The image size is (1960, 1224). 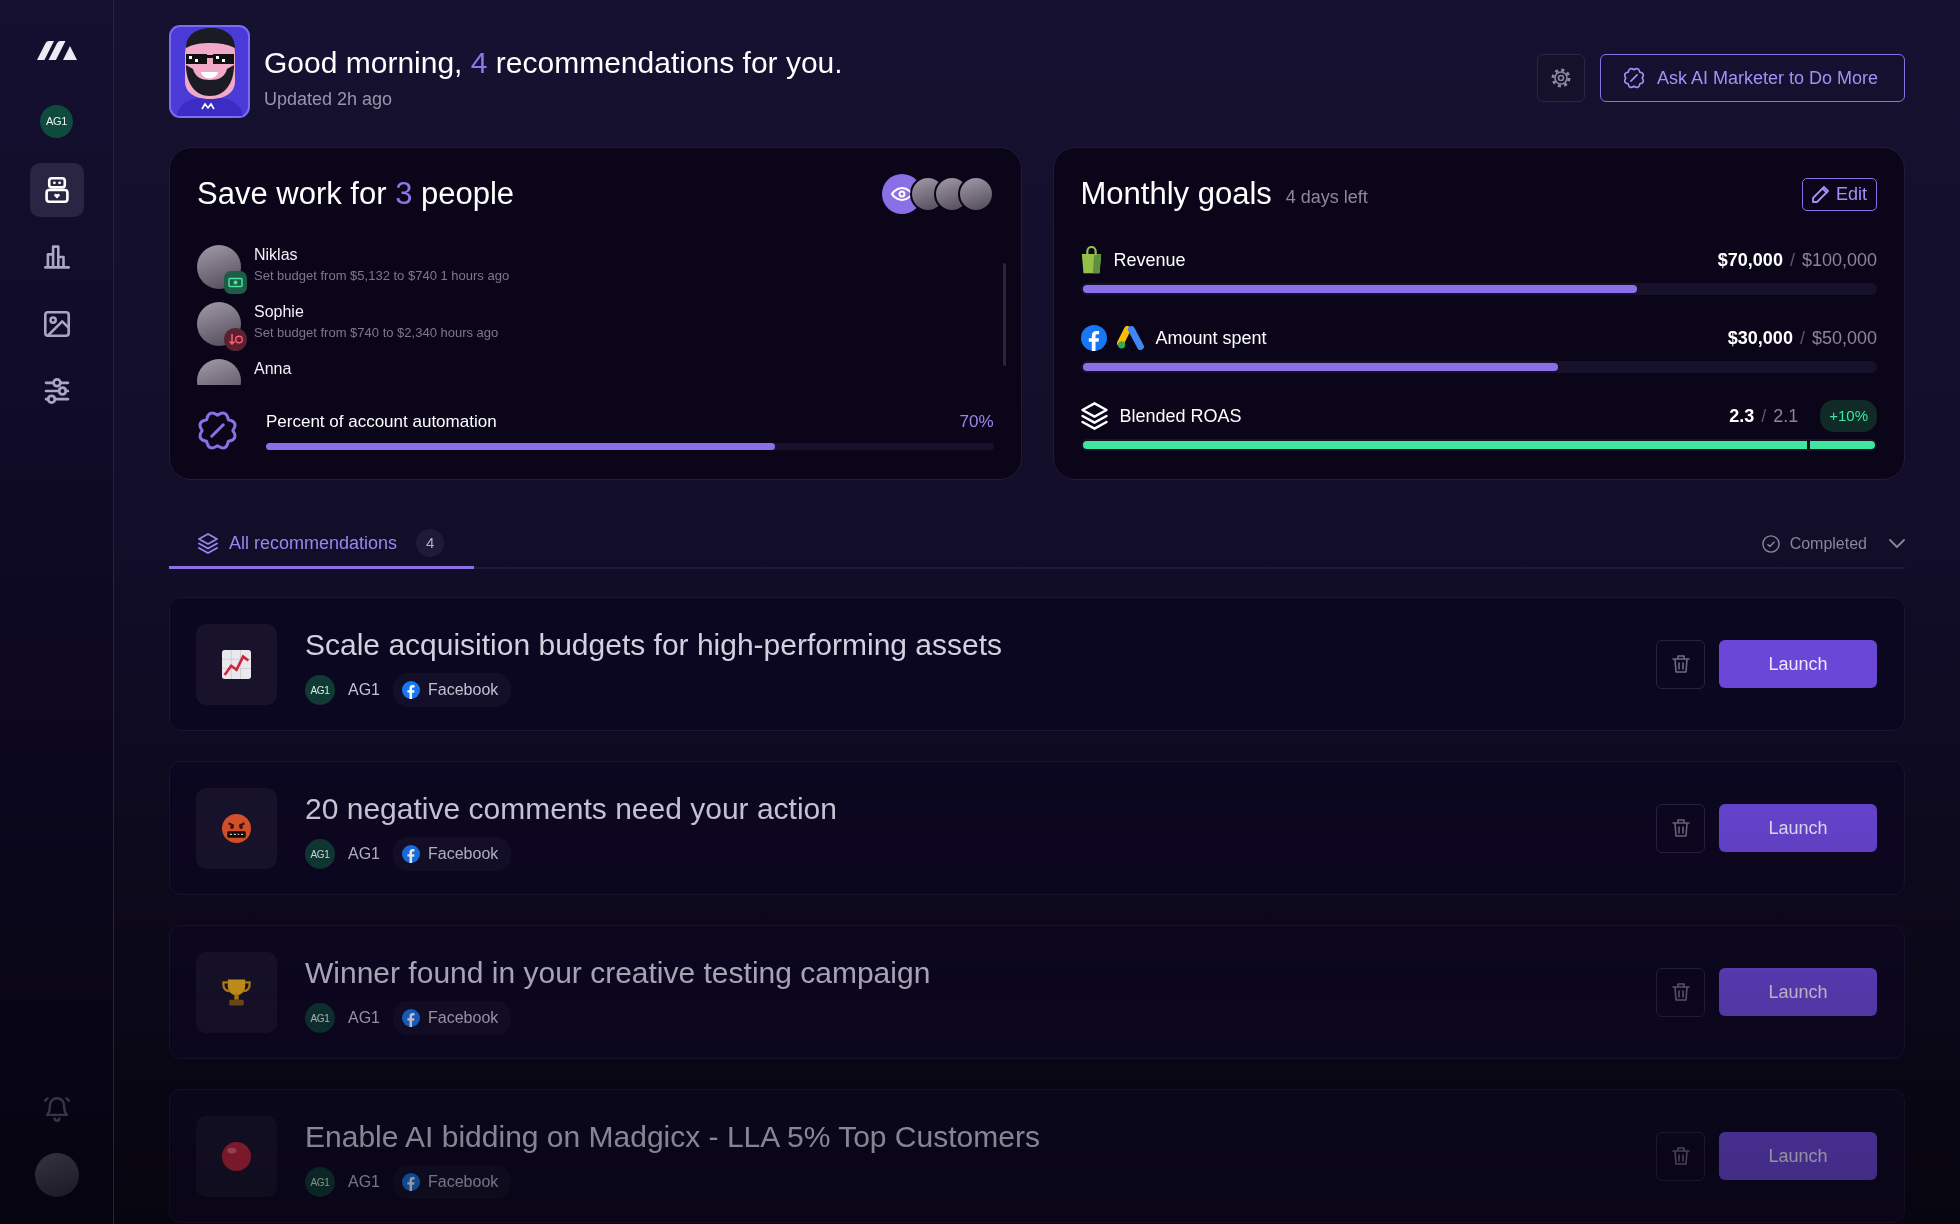 I want to click on completed-filter: Completed, so click(x=1833, y=543).